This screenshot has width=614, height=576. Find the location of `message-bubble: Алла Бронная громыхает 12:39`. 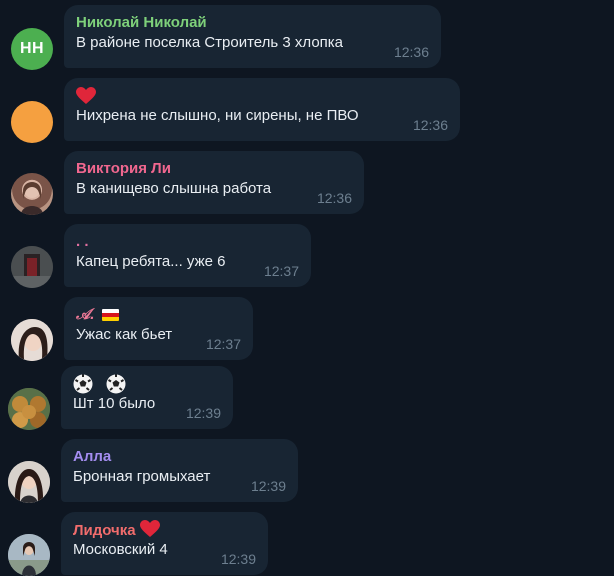

message-bubble: Алла Бронная громыхает 12:39 is located at coordinates (179, 470).